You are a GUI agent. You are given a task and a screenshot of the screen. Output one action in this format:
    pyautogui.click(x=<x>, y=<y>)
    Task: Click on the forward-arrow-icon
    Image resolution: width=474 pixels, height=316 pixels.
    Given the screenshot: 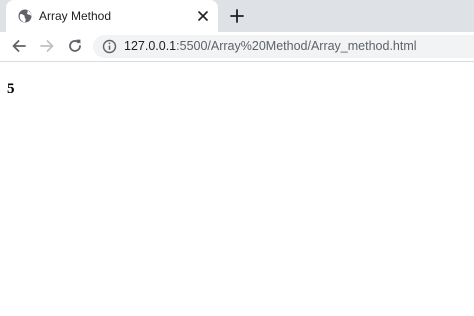 What is the action you would take?
    pyautogui.click(x=47, y=46)
    